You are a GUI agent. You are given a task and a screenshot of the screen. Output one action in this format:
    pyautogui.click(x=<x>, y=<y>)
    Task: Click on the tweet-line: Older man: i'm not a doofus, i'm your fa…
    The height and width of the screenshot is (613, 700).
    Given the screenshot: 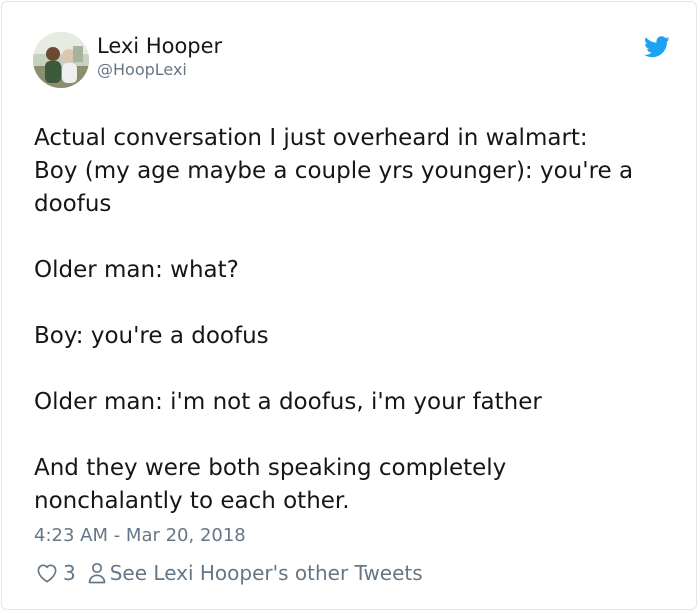 What is the action you would take?
    pyautogui.click(x=288, y=402)
    